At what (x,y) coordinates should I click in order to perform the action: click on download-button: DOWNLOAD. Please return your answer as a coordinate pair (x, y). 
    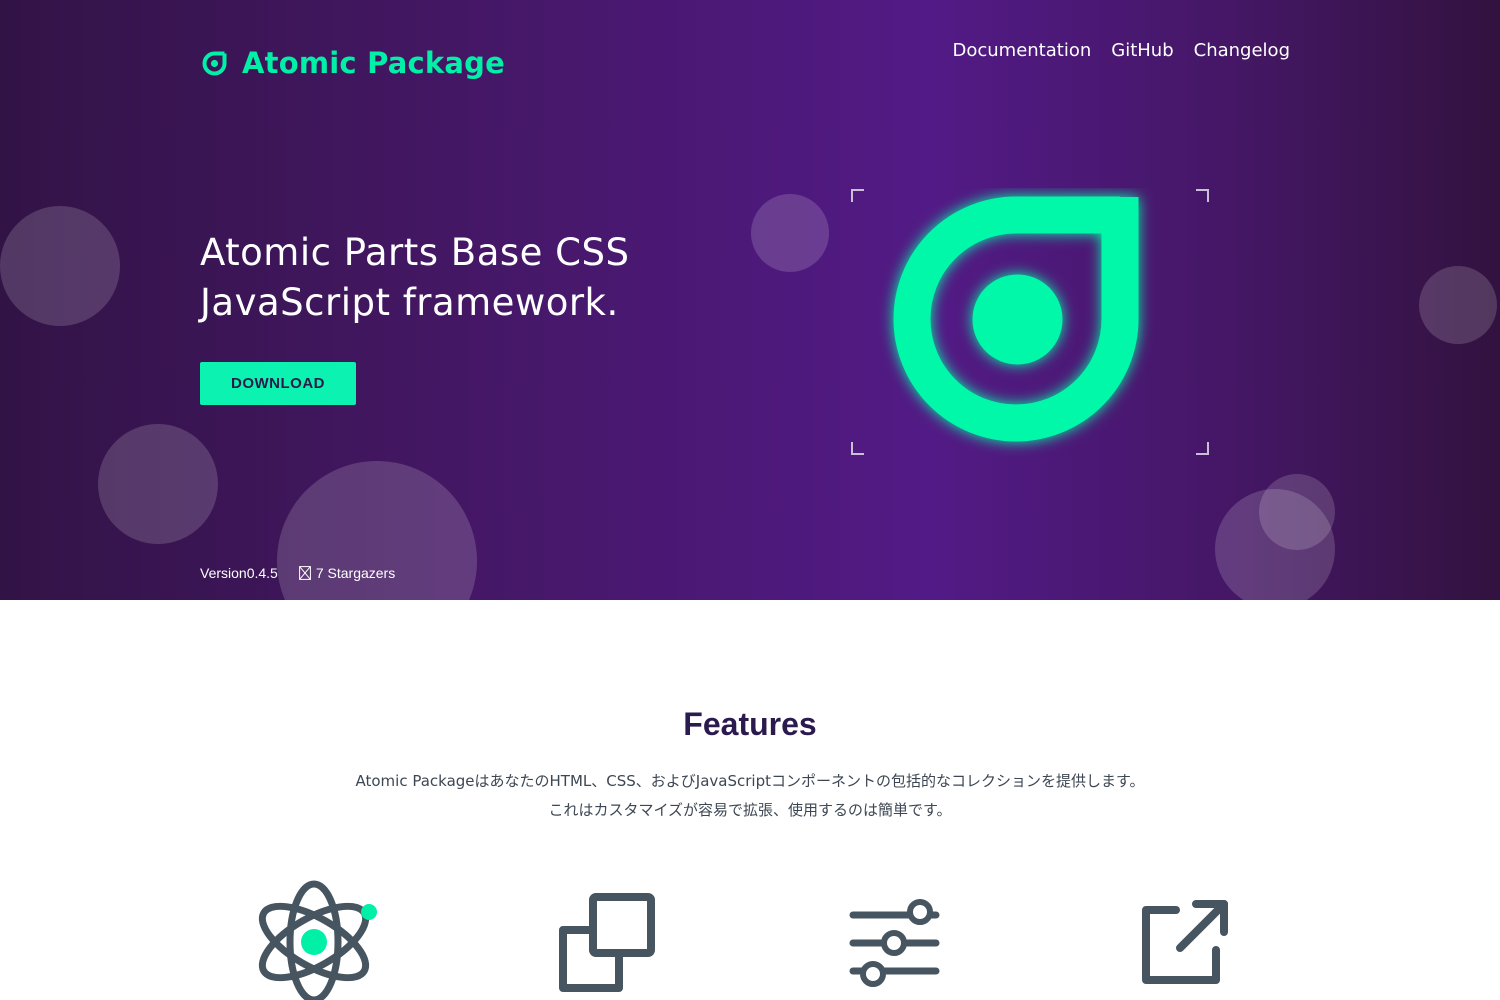
    Looking at the image, I should click on (278, 383).